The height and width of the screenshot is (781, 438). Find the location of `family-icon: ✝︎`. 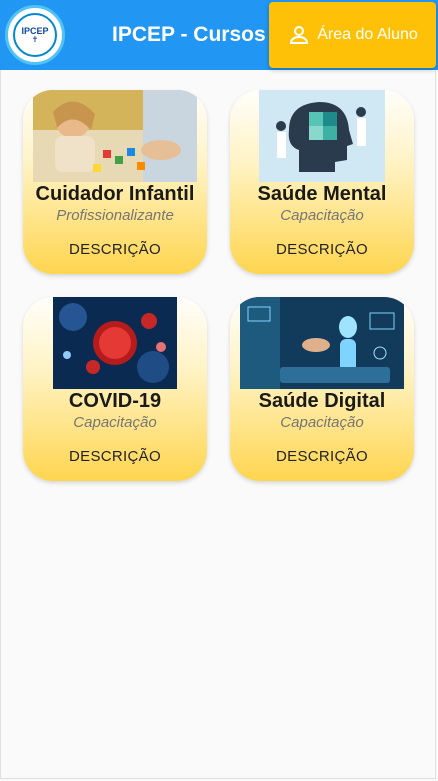

family-icon: ✝︎ is located at coordinates (35, 39).